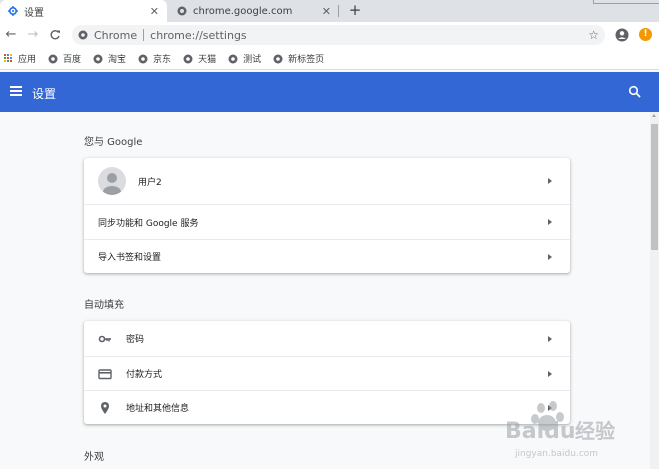  I want to click on omnibox-separator, so click(144, 35).